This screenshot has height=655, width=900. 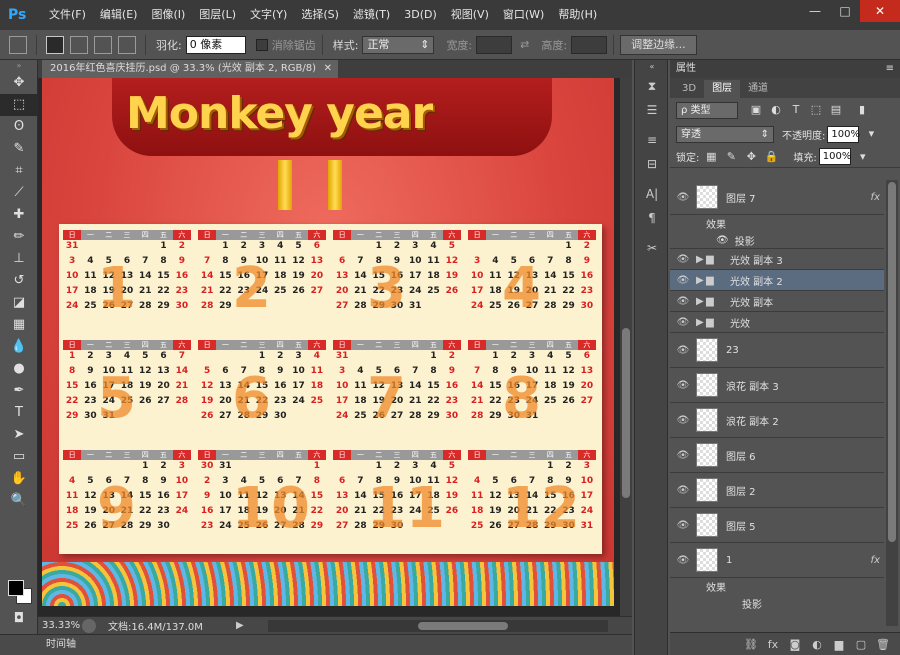 I want to click on fill-dropdown-icon: ▾, so click(x=863, y=157).